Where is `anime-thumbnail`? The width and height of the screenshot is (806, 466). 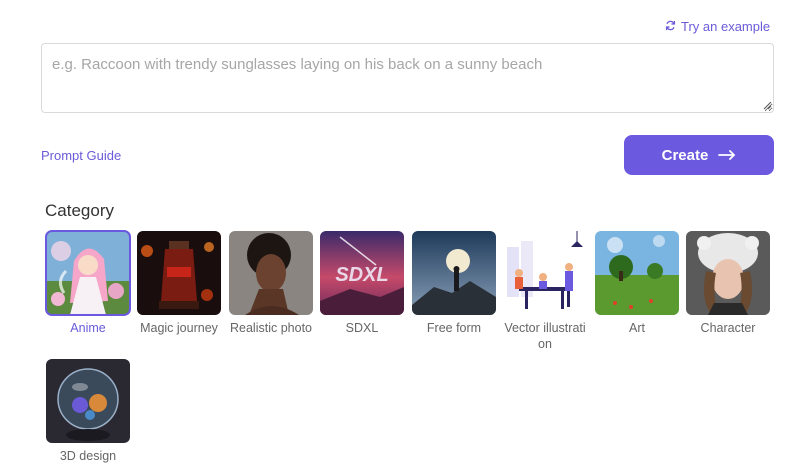 anime-thumbnail is located at coordinates (88, 273).